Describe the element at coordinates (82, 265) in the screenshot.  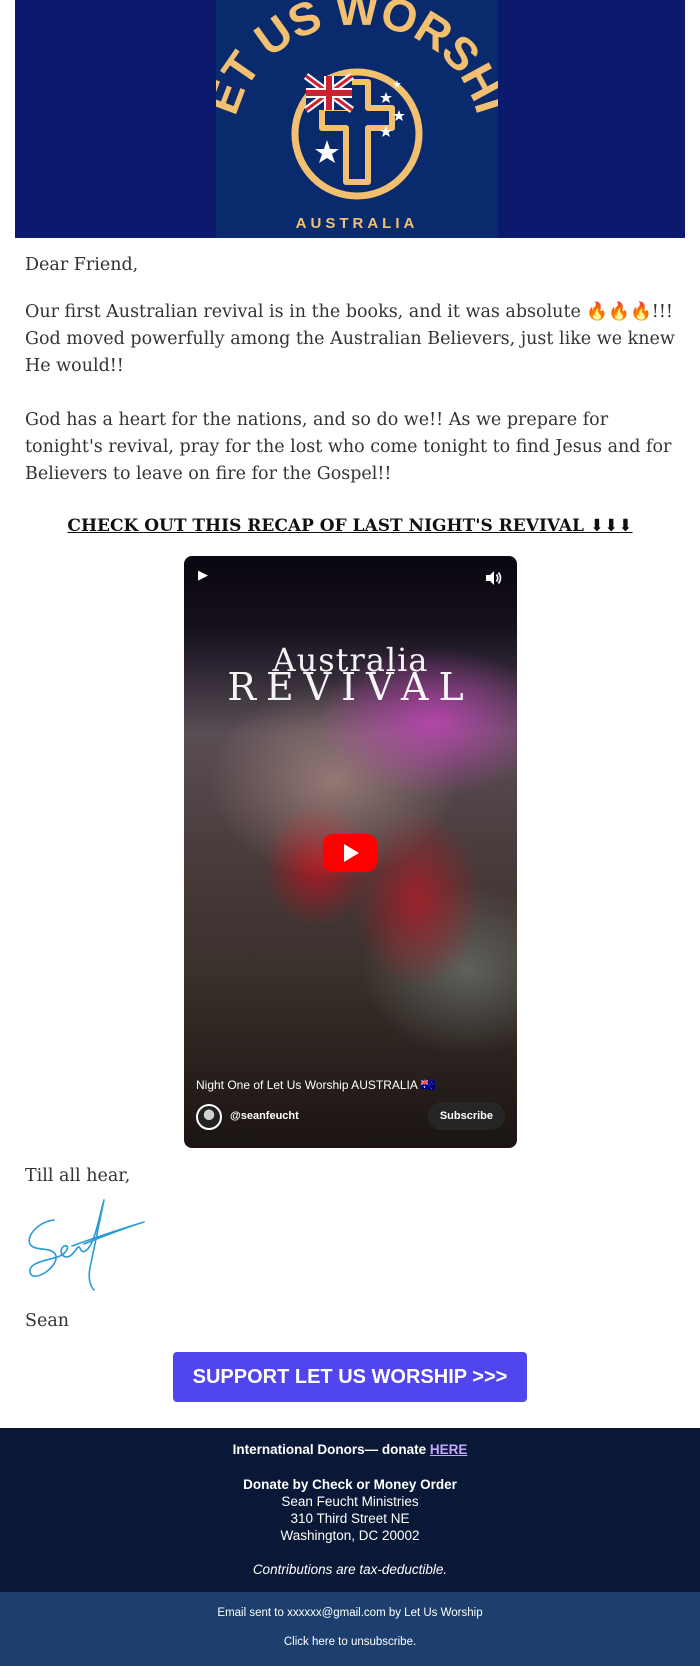
I see `greeting: Dear Friend,` at that location.